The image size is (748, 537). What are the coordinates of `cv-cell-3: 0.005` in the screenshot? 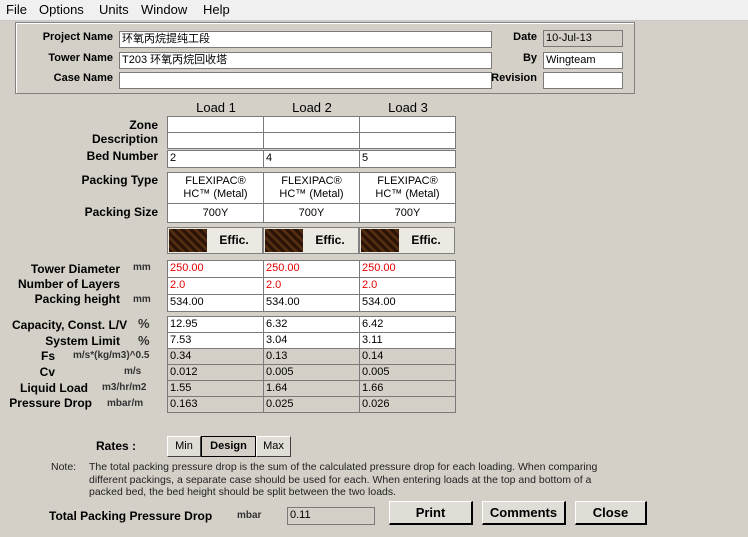 It's located at (407, 372).